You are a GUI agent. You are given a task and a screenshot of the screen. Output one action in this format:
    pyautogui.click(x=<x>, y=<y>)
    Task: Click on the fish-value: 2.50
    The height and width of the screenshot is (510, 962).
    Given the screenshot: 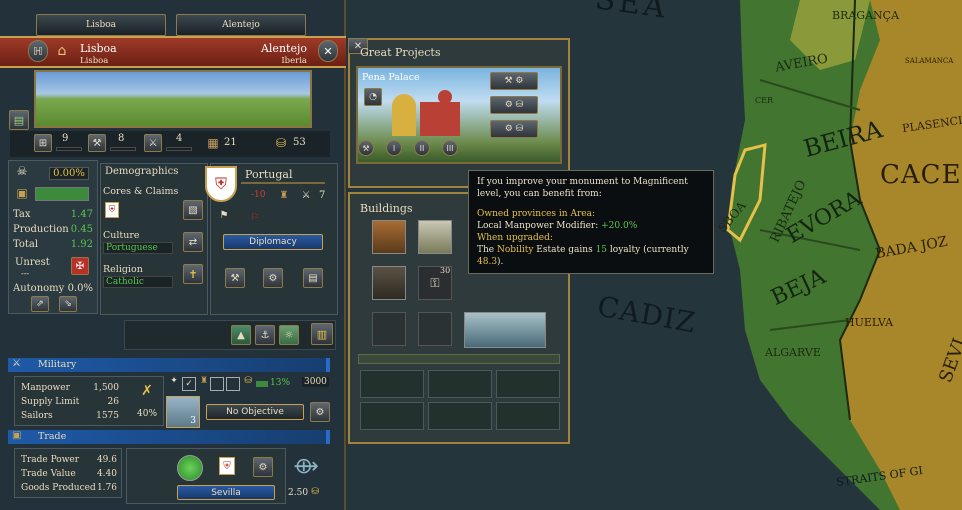 What is the action you would take?
    pyautogui.click(x=298, y=493)
    